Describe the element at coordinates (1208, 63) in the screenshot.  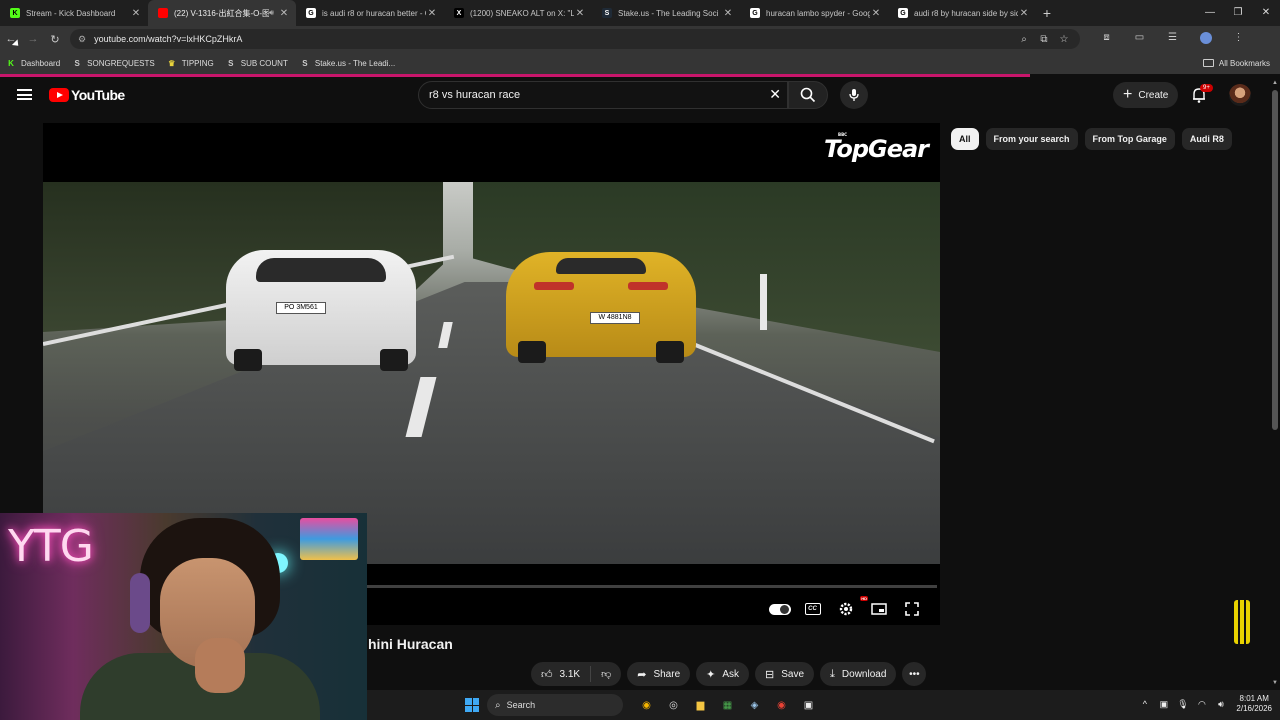
I see `folder-icon` at that location.